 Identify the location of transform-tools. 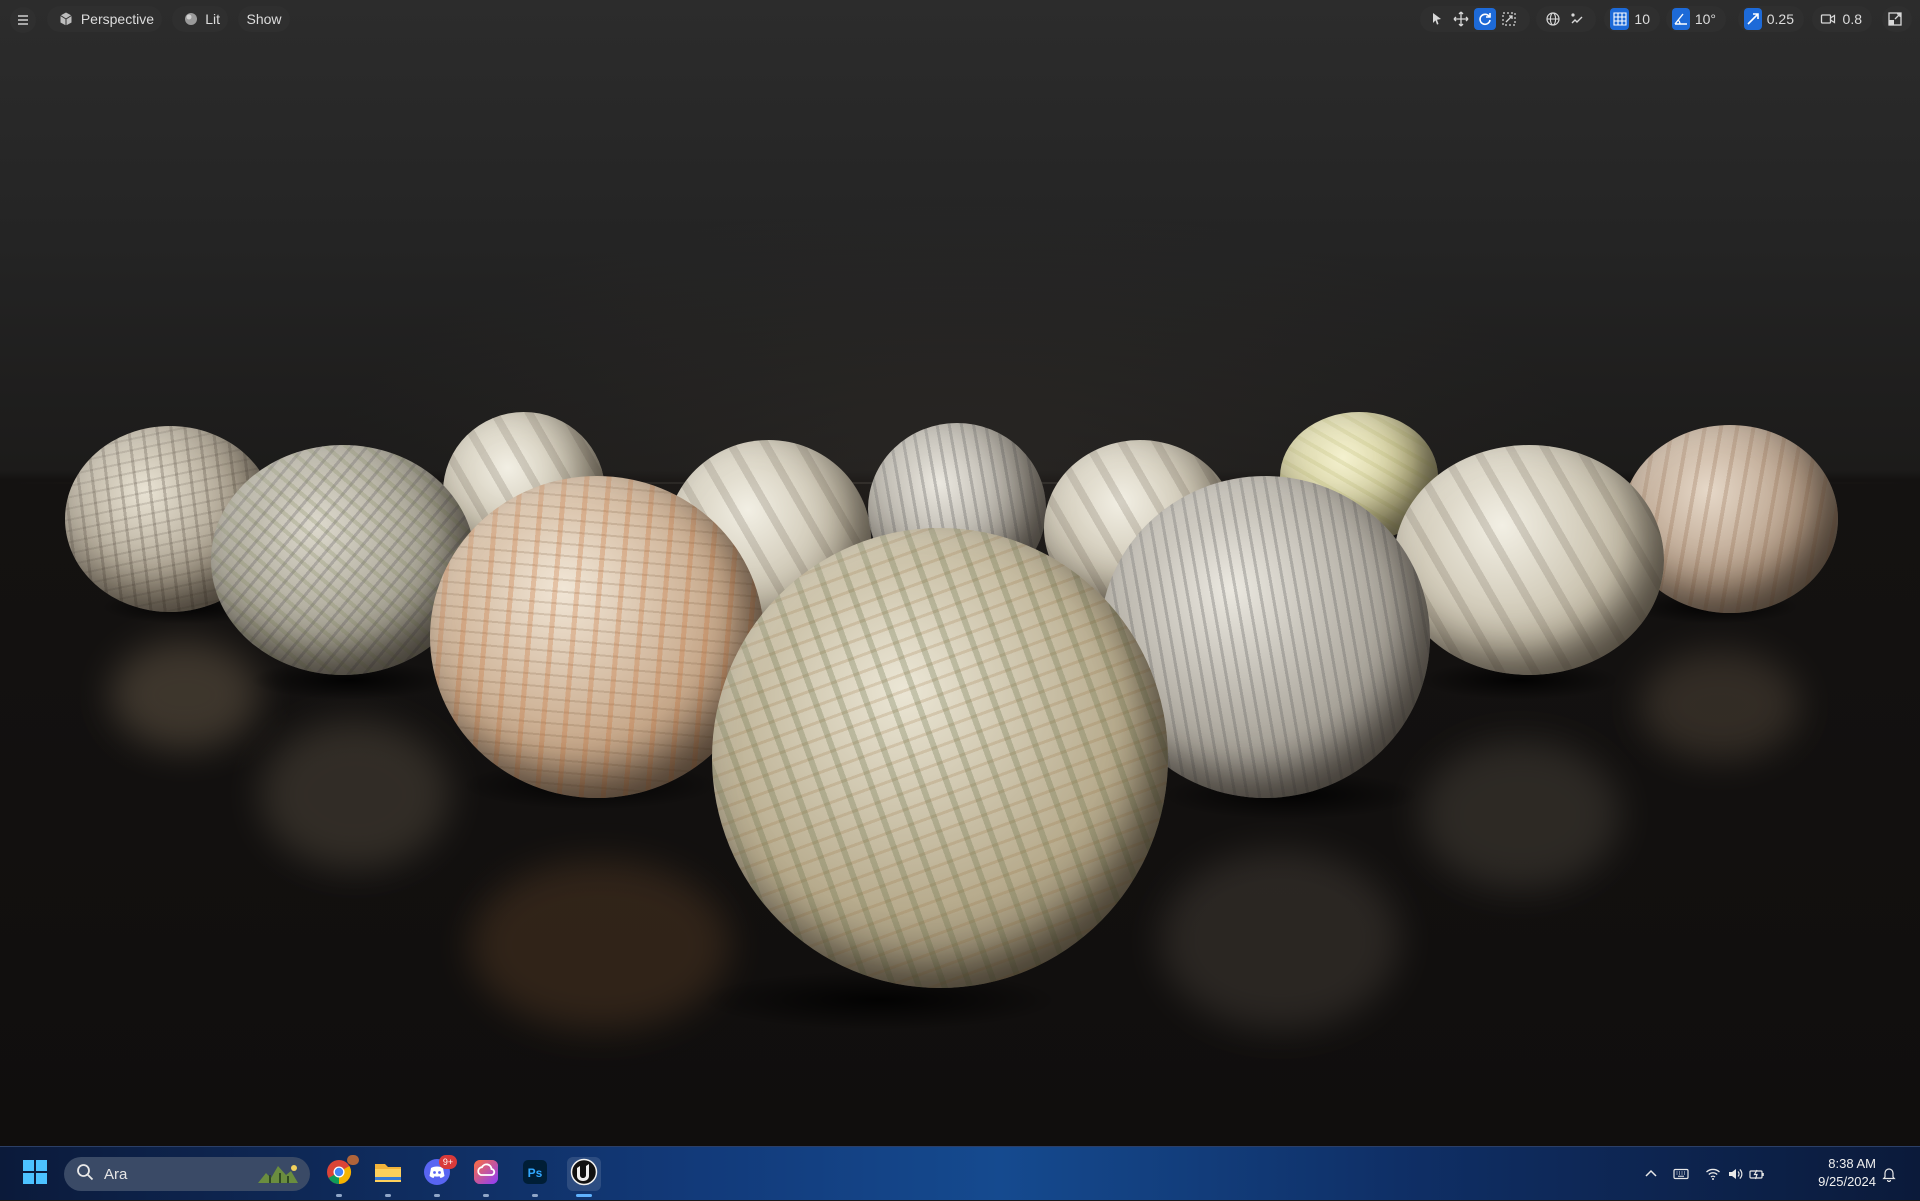
(1475, 19).